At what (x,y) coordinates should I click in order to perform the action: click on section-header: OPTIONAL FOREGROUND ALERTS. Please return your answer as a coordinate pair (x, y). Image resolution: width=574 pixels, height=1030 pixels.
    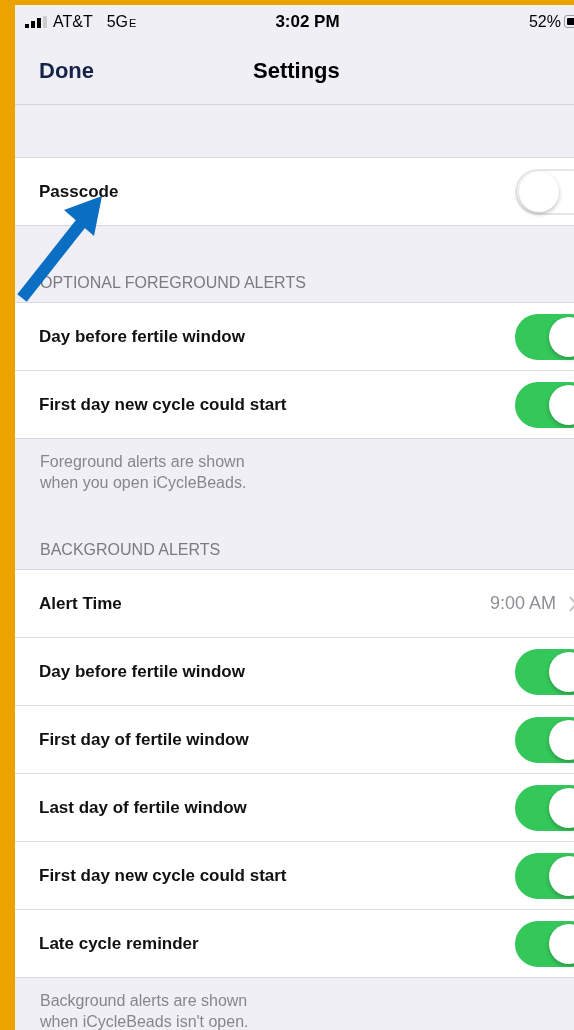
    Looking at the image, I should click on (173, 283).